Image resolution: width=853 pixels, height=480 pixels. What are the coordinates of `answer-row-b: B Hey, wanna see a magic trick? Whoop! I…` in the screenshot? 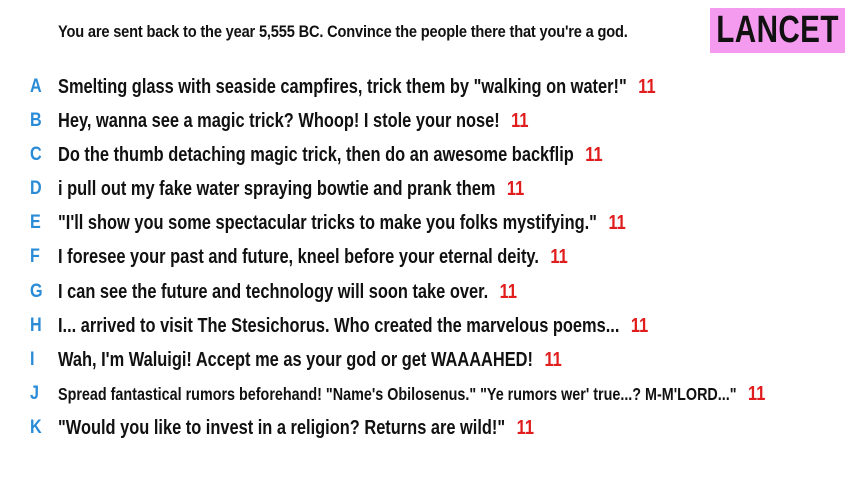 It's located at (426, 121).